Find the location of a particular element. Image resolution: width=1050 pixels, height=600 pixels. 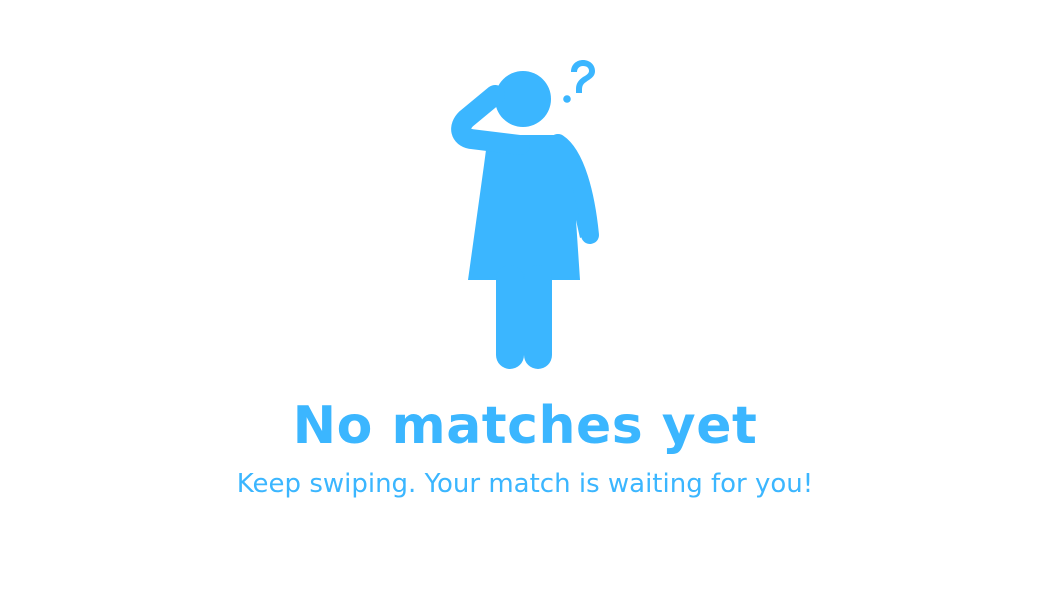

empty-state-title: No matches yet is located at coordinates (525, 426).